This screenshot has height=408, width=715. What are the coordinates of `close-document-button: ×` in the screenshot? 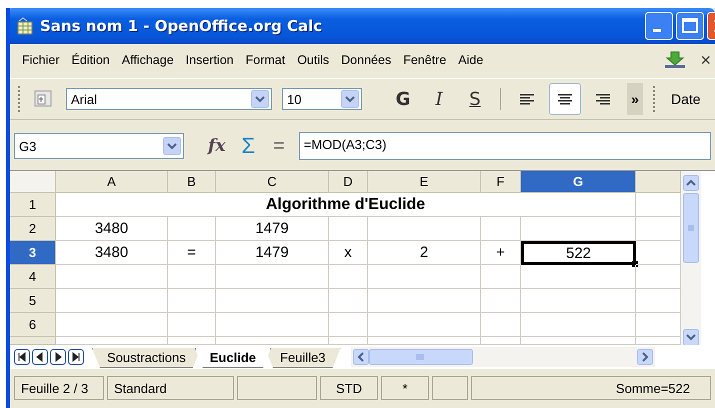 It's located at (705, 60).